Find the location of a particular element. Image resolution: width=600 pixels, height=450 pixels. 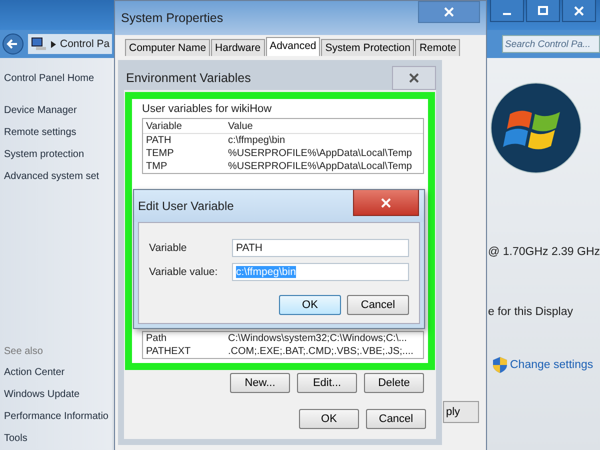

see-also-heading: See also is located at coordinates (23, 352).